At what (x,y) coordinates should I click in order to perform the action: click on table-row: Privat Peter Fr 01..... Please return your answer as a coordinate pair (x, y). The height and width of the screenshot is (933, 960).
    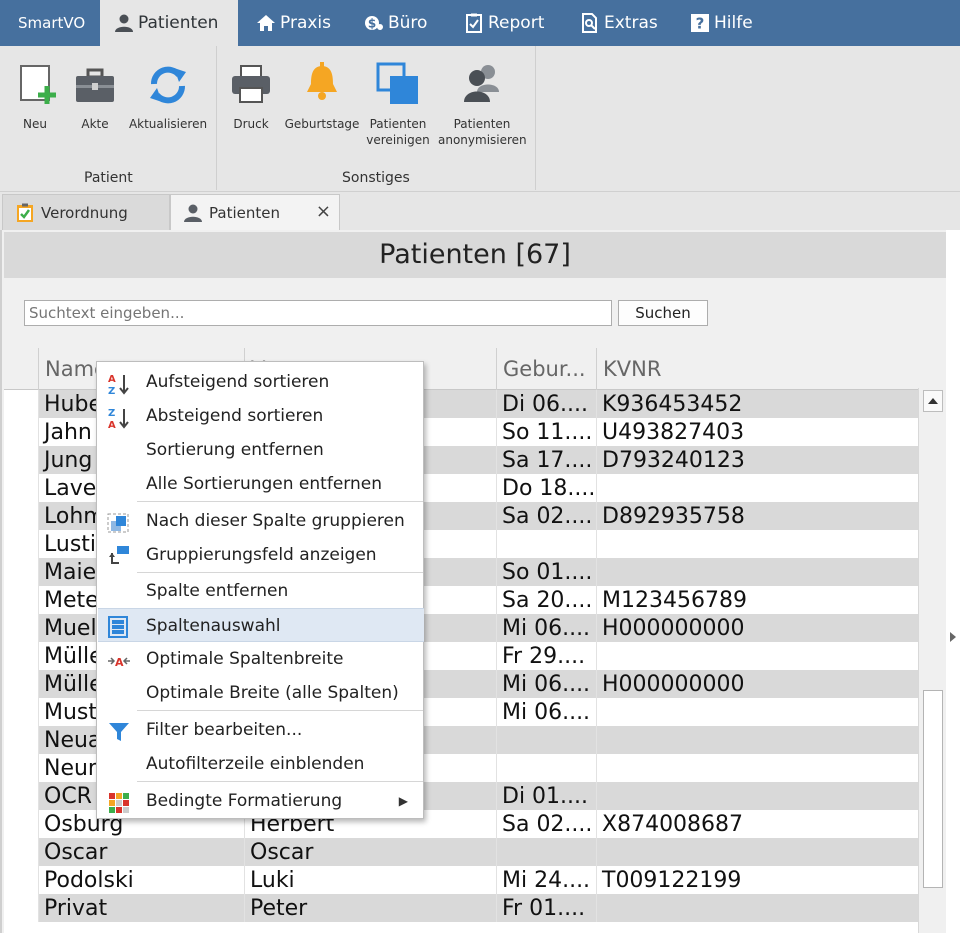
    Looking at the image, I should click on (479, 908).